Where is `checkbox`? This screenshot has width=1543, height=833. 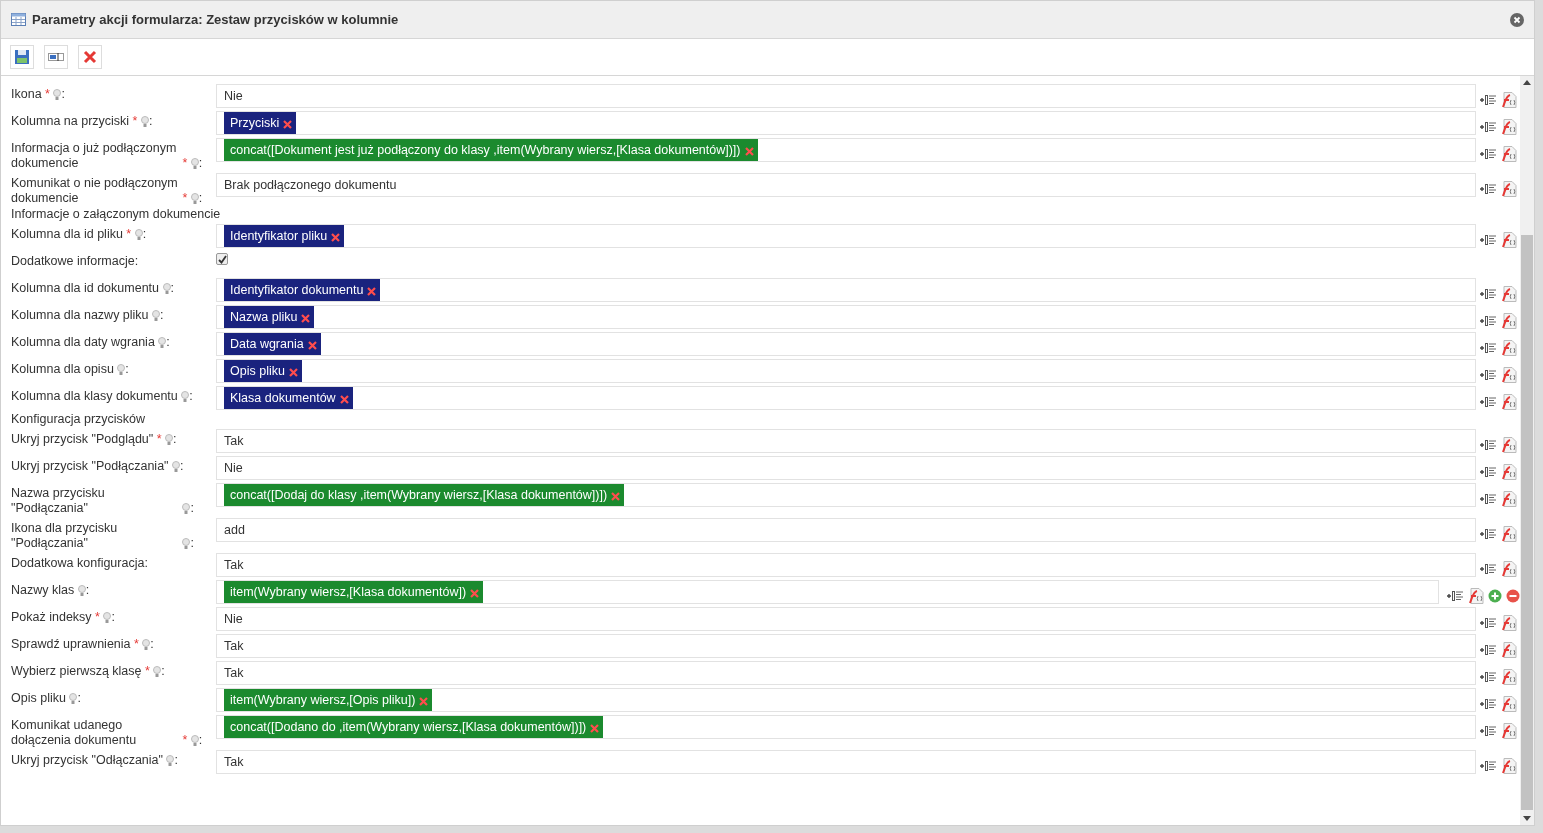 checkbox is located at coordinates (222, 259).